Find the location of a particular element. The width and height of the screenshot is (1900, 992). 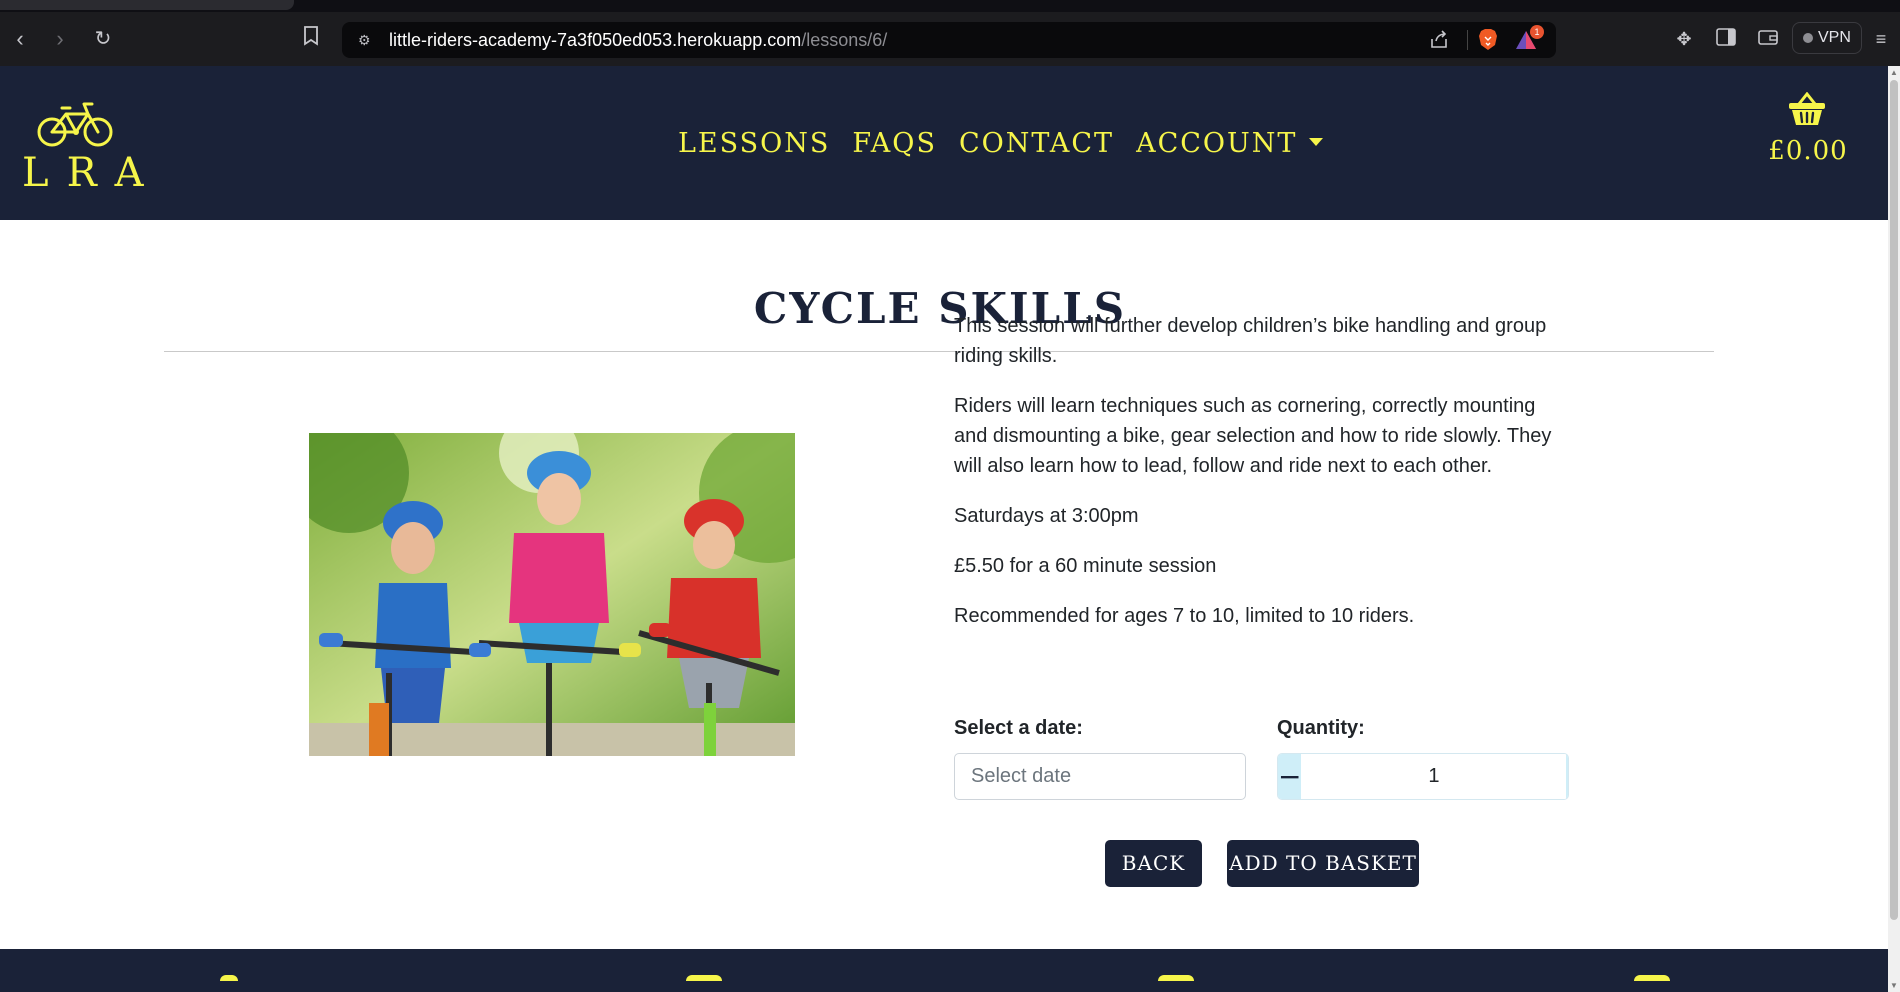

vpn-status-dot is located at coordinates (1808, 38).